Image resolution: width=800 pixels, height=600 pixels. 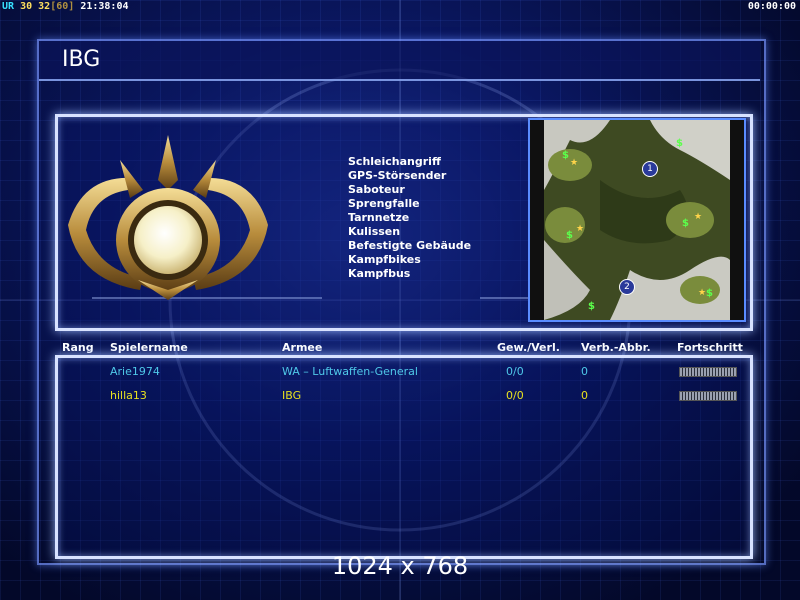 I want to click on page-title: IBG, so click(x=81, y=59).